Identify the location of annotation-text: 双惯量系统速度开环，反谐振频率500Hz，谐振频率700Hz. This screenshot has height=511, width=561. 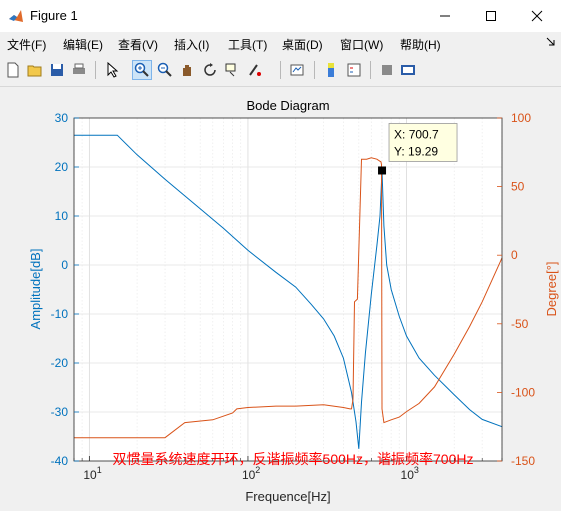
(293, 459).